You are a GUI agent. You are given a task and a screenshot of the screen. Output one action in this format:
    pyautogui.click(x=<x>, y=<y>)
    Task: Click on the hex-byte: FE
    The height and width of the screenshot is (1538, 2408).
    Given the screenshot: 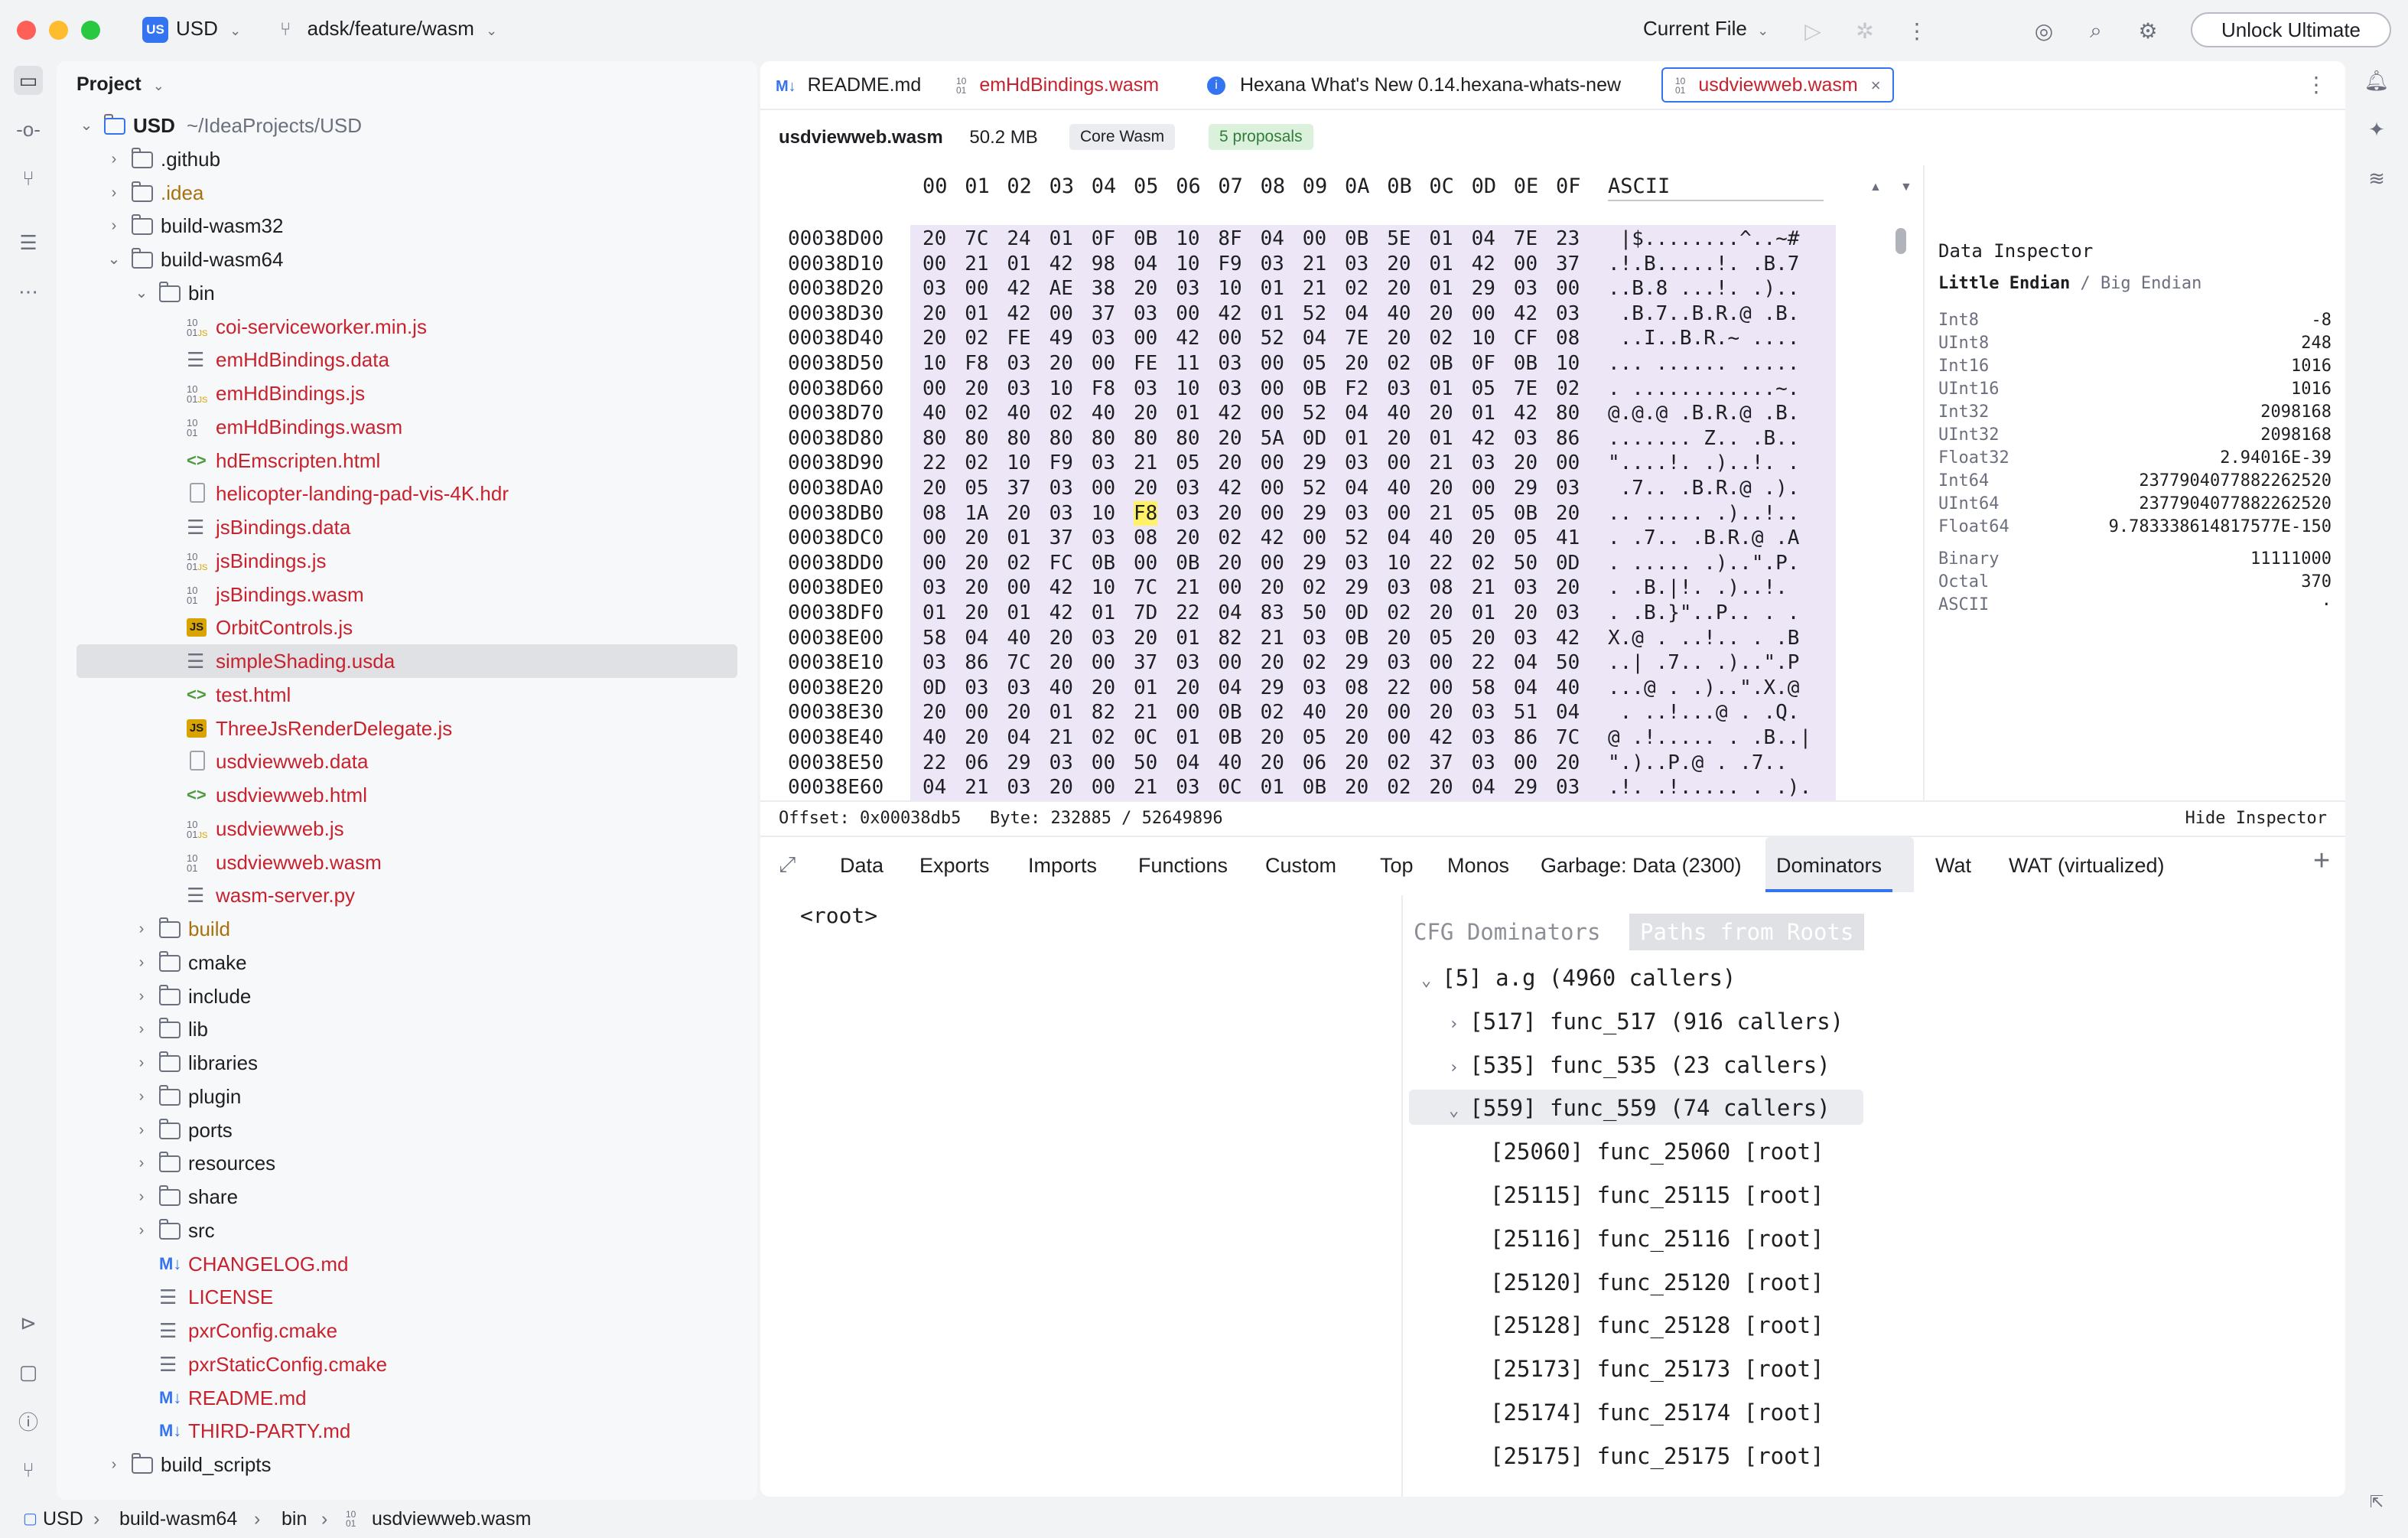 What is the action you would take?
    pyautogui.click(x=1145, y=363)
    